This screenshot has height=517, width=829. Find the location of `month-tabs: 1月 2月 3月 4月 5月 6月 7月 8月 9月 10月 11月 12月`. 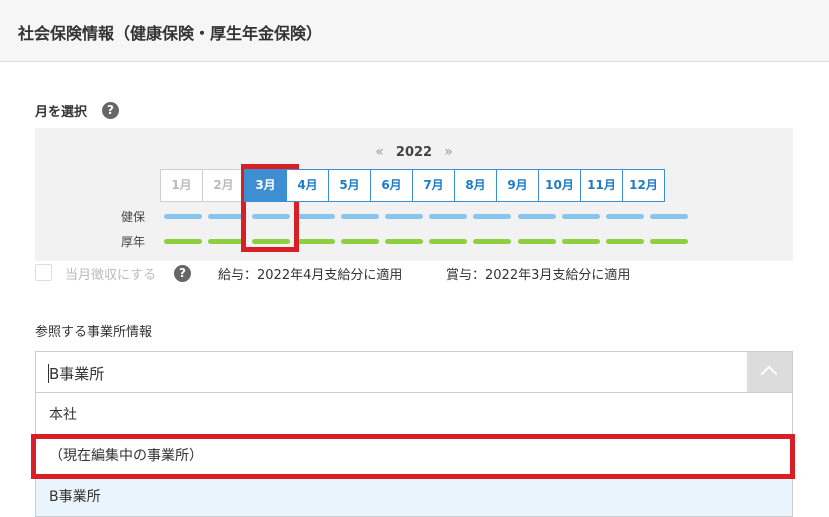

month-tabs: 1月 2月 3月 4月 5月 6月 7月 8月 9月 10月 11月 12月 is located at coordinates (412, 185).